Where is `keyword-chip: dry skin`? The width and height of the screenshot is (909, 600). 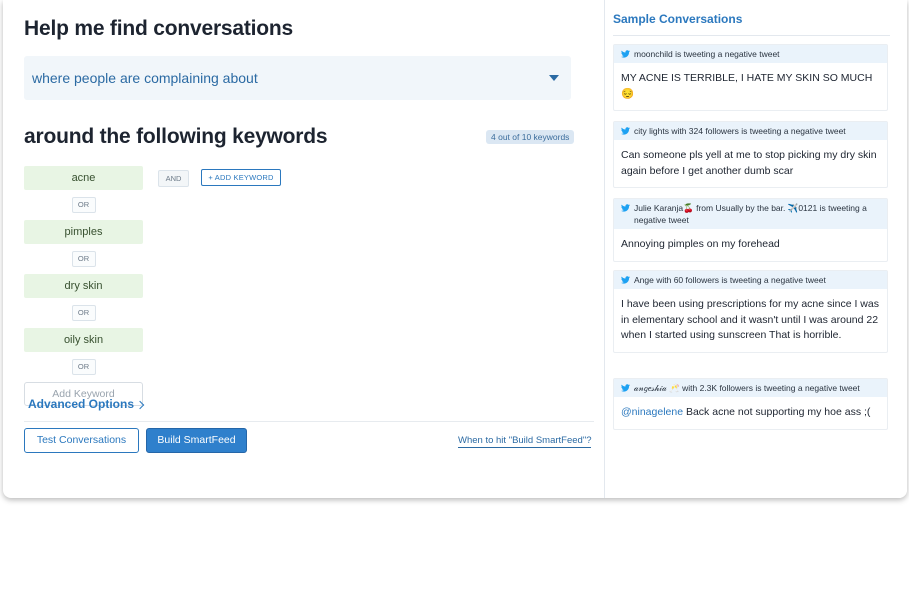 keyword-chip: dry skin is located at coordinates (83, 286).